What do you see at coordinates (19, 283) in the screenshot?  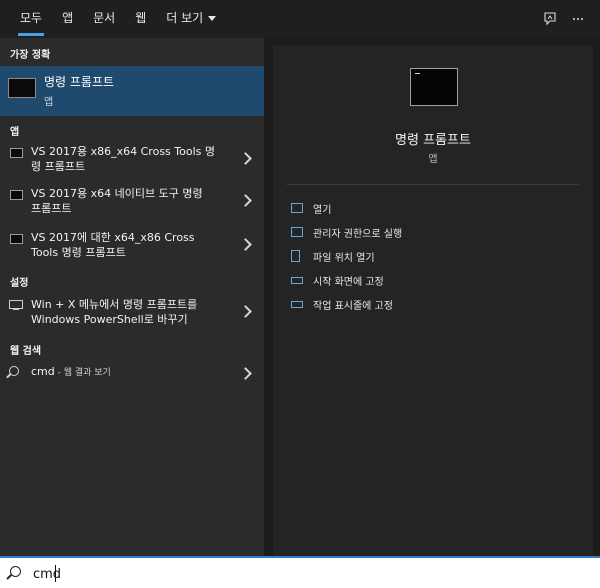 I see `settings-heading: 설정` at bounding box center [19, 283].